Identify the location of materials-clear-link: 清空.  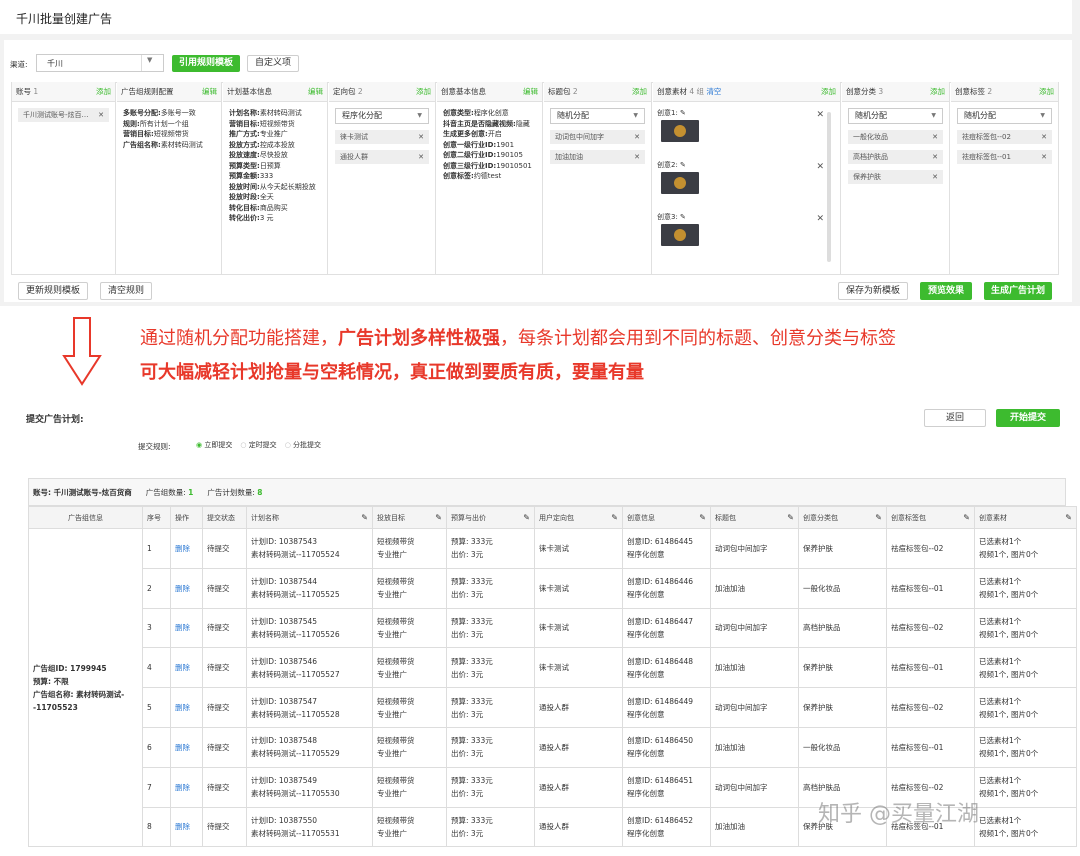
(713, 91).